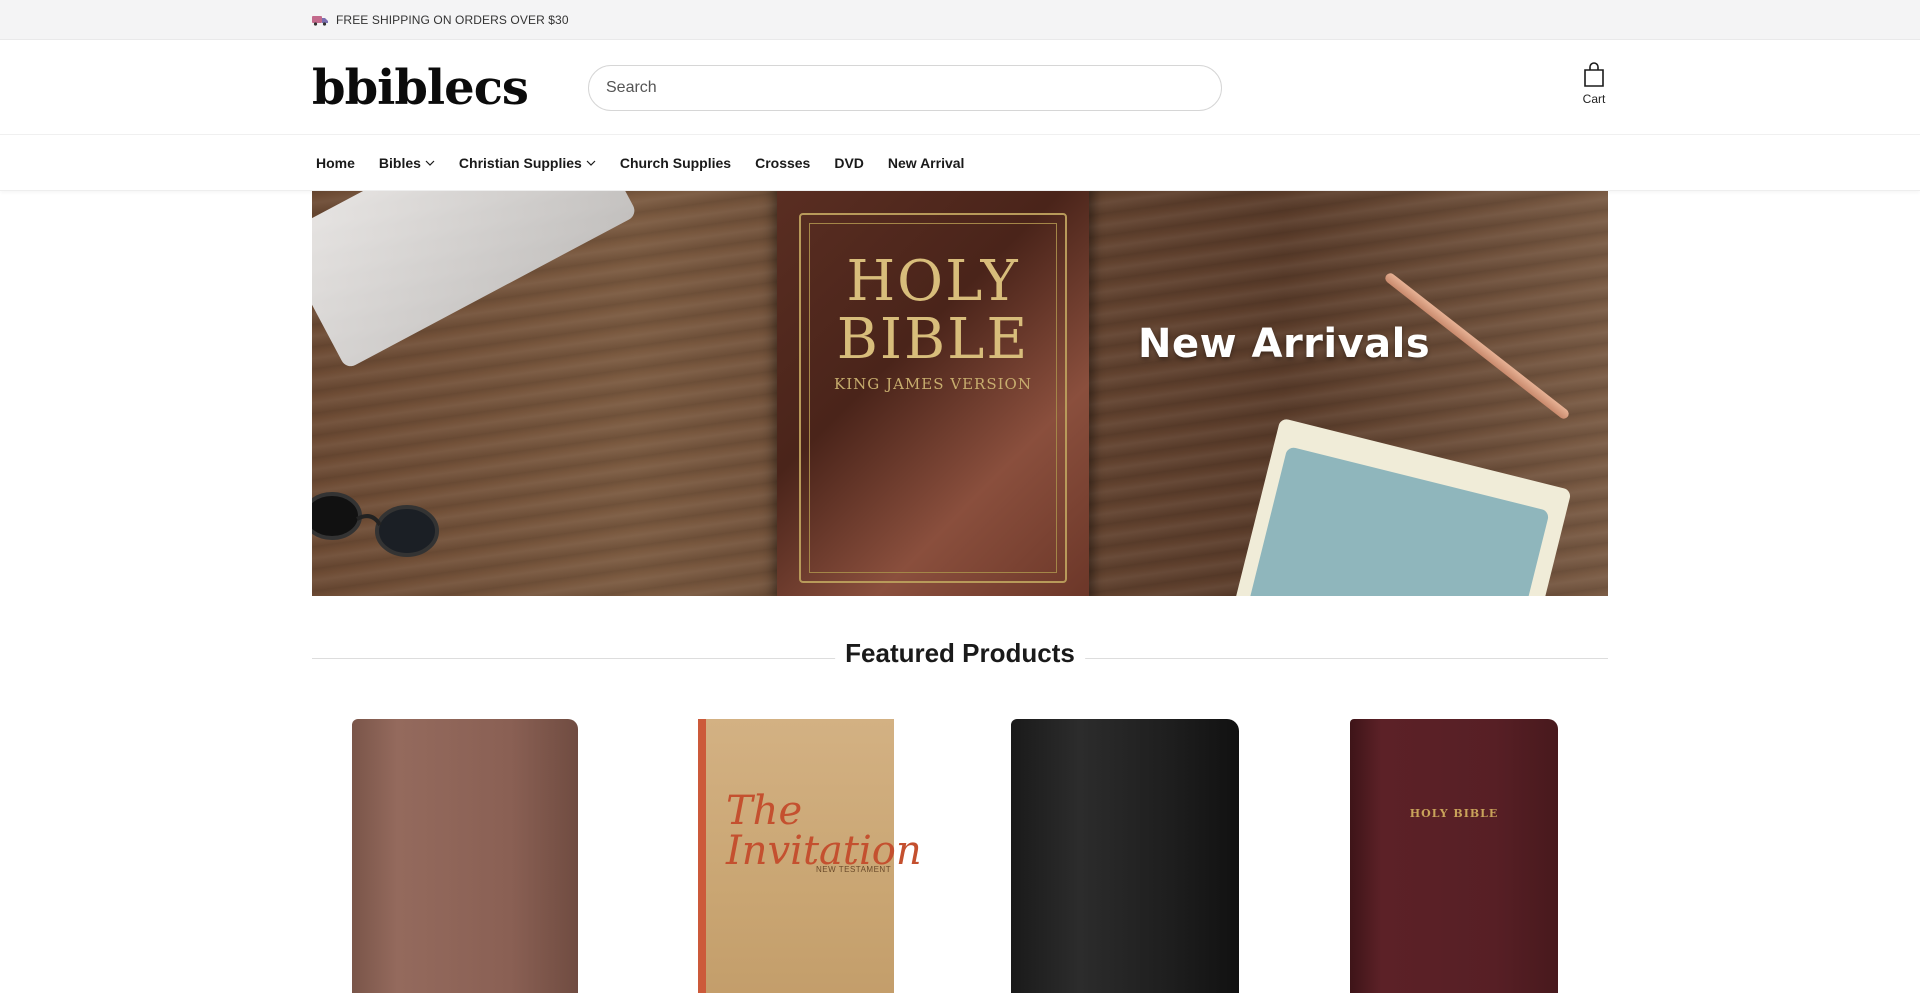 This screenshot has height=993, width=1920. What do you see at coordinates (854, 869) in the screenshot?
I see `product-cover-subtitle: NEW TESTAMENT` at bounding box center [854, 869].